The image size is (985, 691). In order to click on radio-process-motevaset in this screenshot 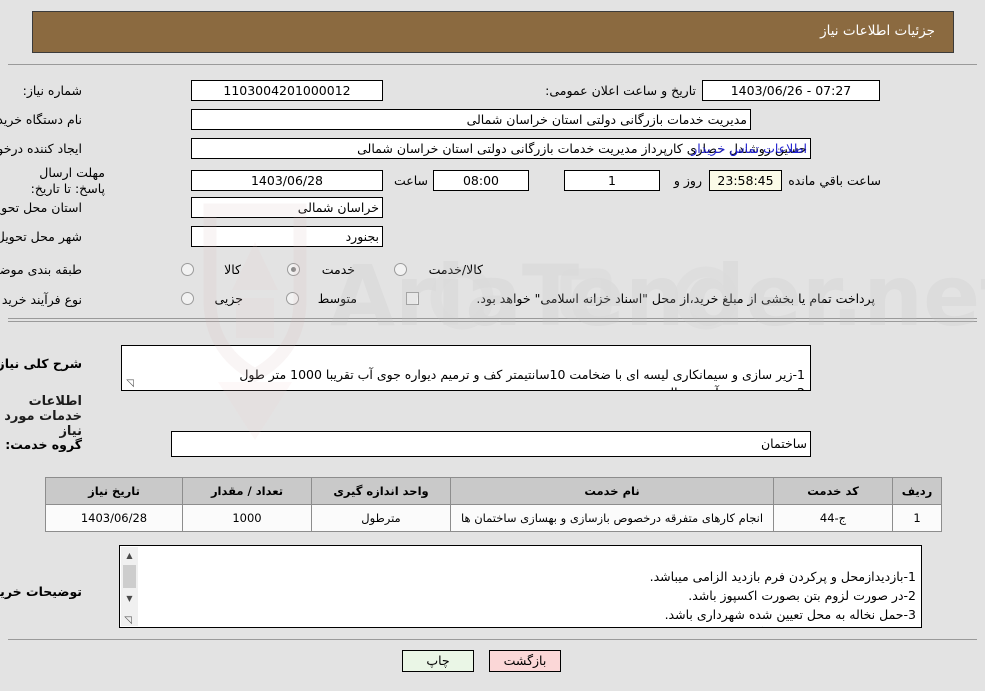, I will do `click(292, 298)`.